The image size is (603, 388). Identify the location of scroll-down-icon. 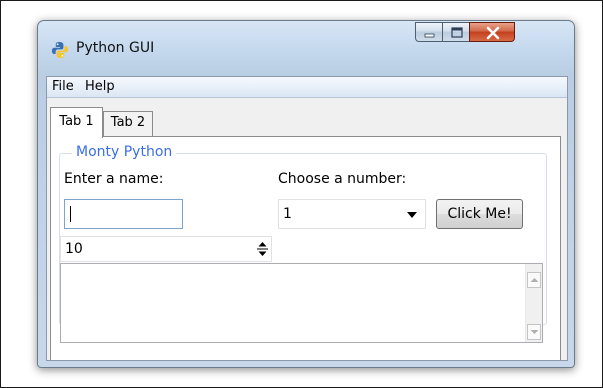
(534, 332).